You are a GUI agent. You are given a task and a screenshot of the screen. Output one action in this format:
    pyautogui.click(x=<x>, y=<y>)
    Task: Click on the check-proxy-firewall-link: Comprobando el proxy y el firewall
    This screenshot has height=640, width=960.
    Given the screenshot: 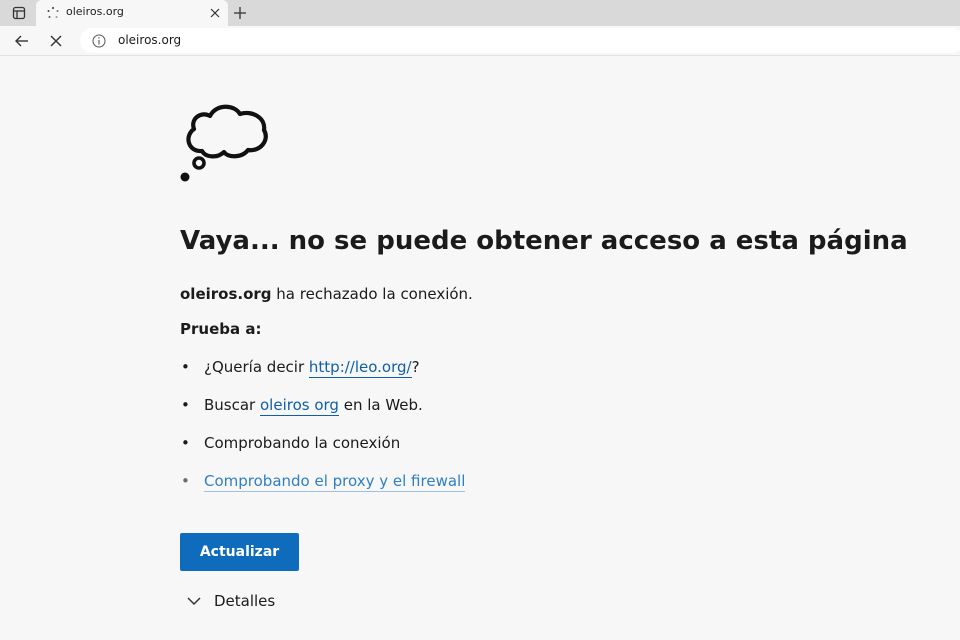 What is the action you would take?
    pyautogui.click(x=335, y=482)
    